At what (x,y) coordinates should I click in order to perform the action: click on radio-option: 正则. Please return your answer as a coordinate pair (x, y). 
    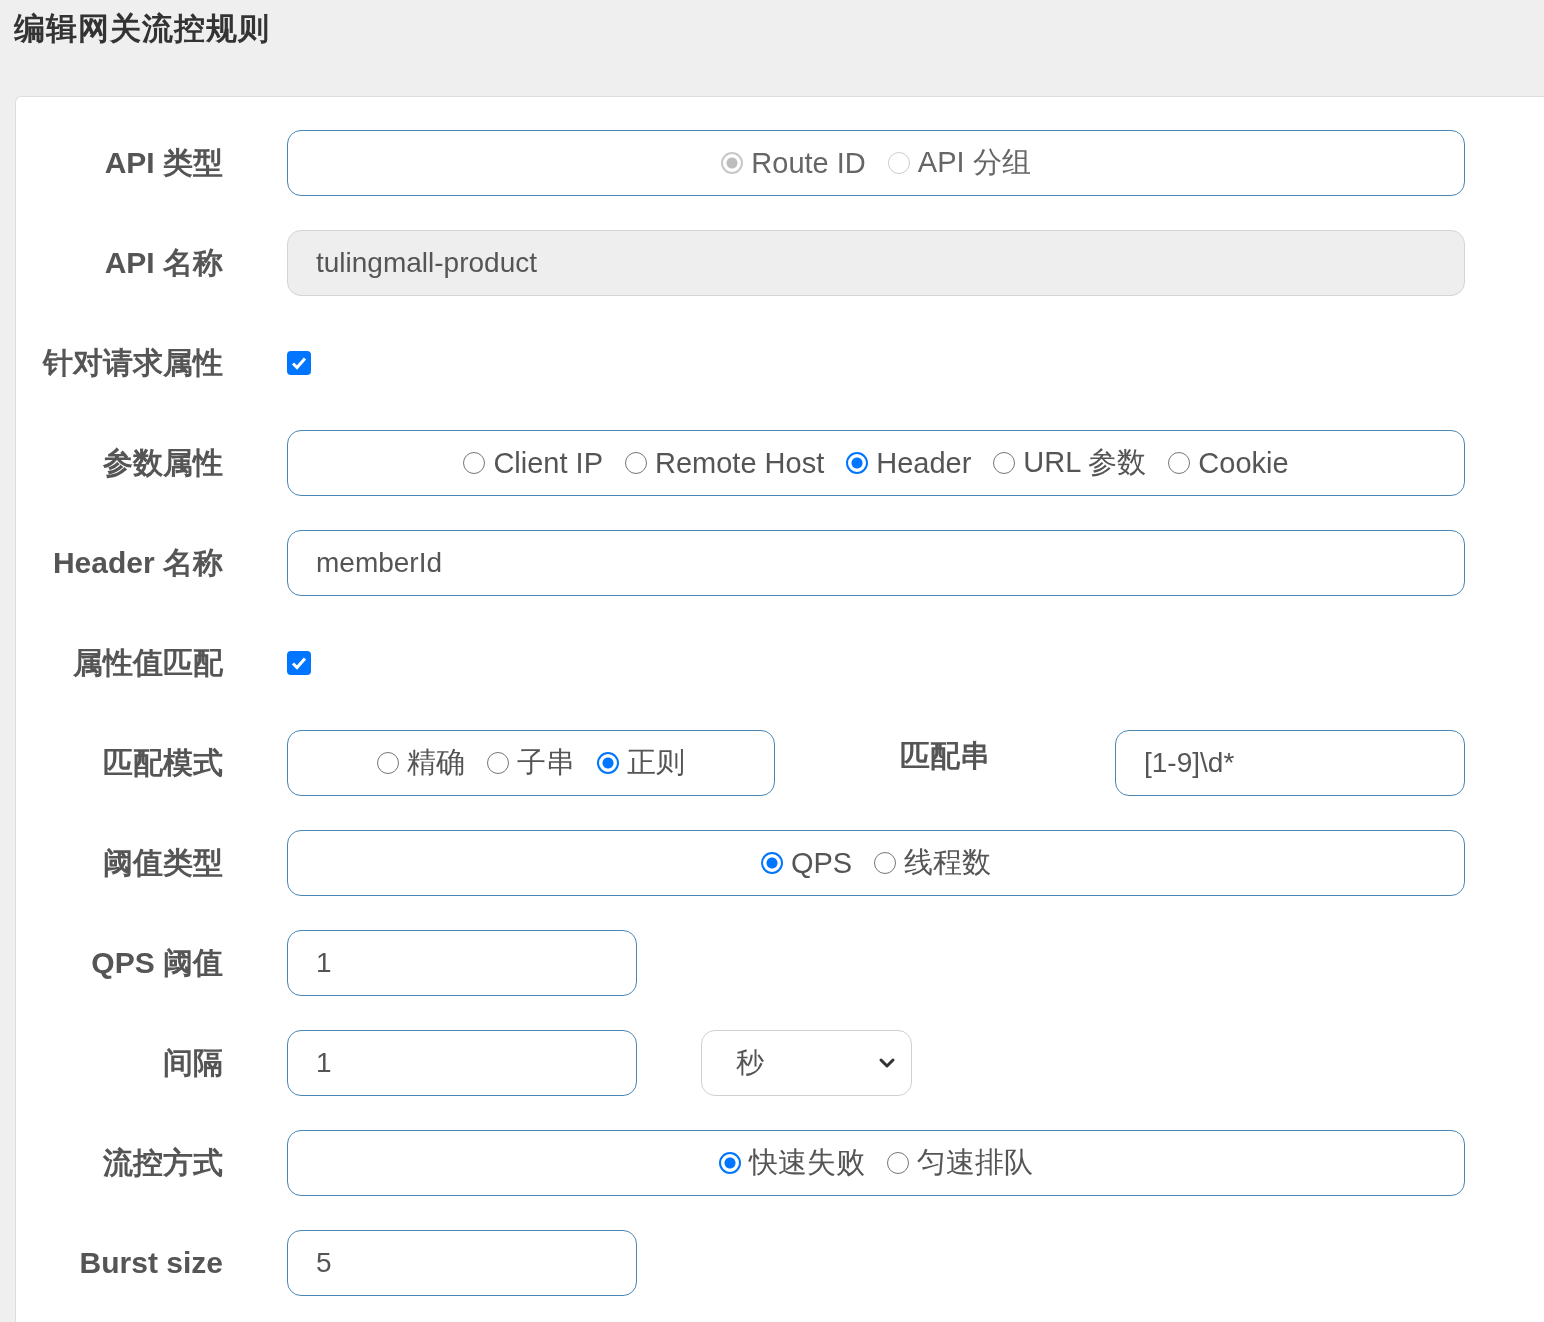
    Looking at the image, I should click on (641, 763).